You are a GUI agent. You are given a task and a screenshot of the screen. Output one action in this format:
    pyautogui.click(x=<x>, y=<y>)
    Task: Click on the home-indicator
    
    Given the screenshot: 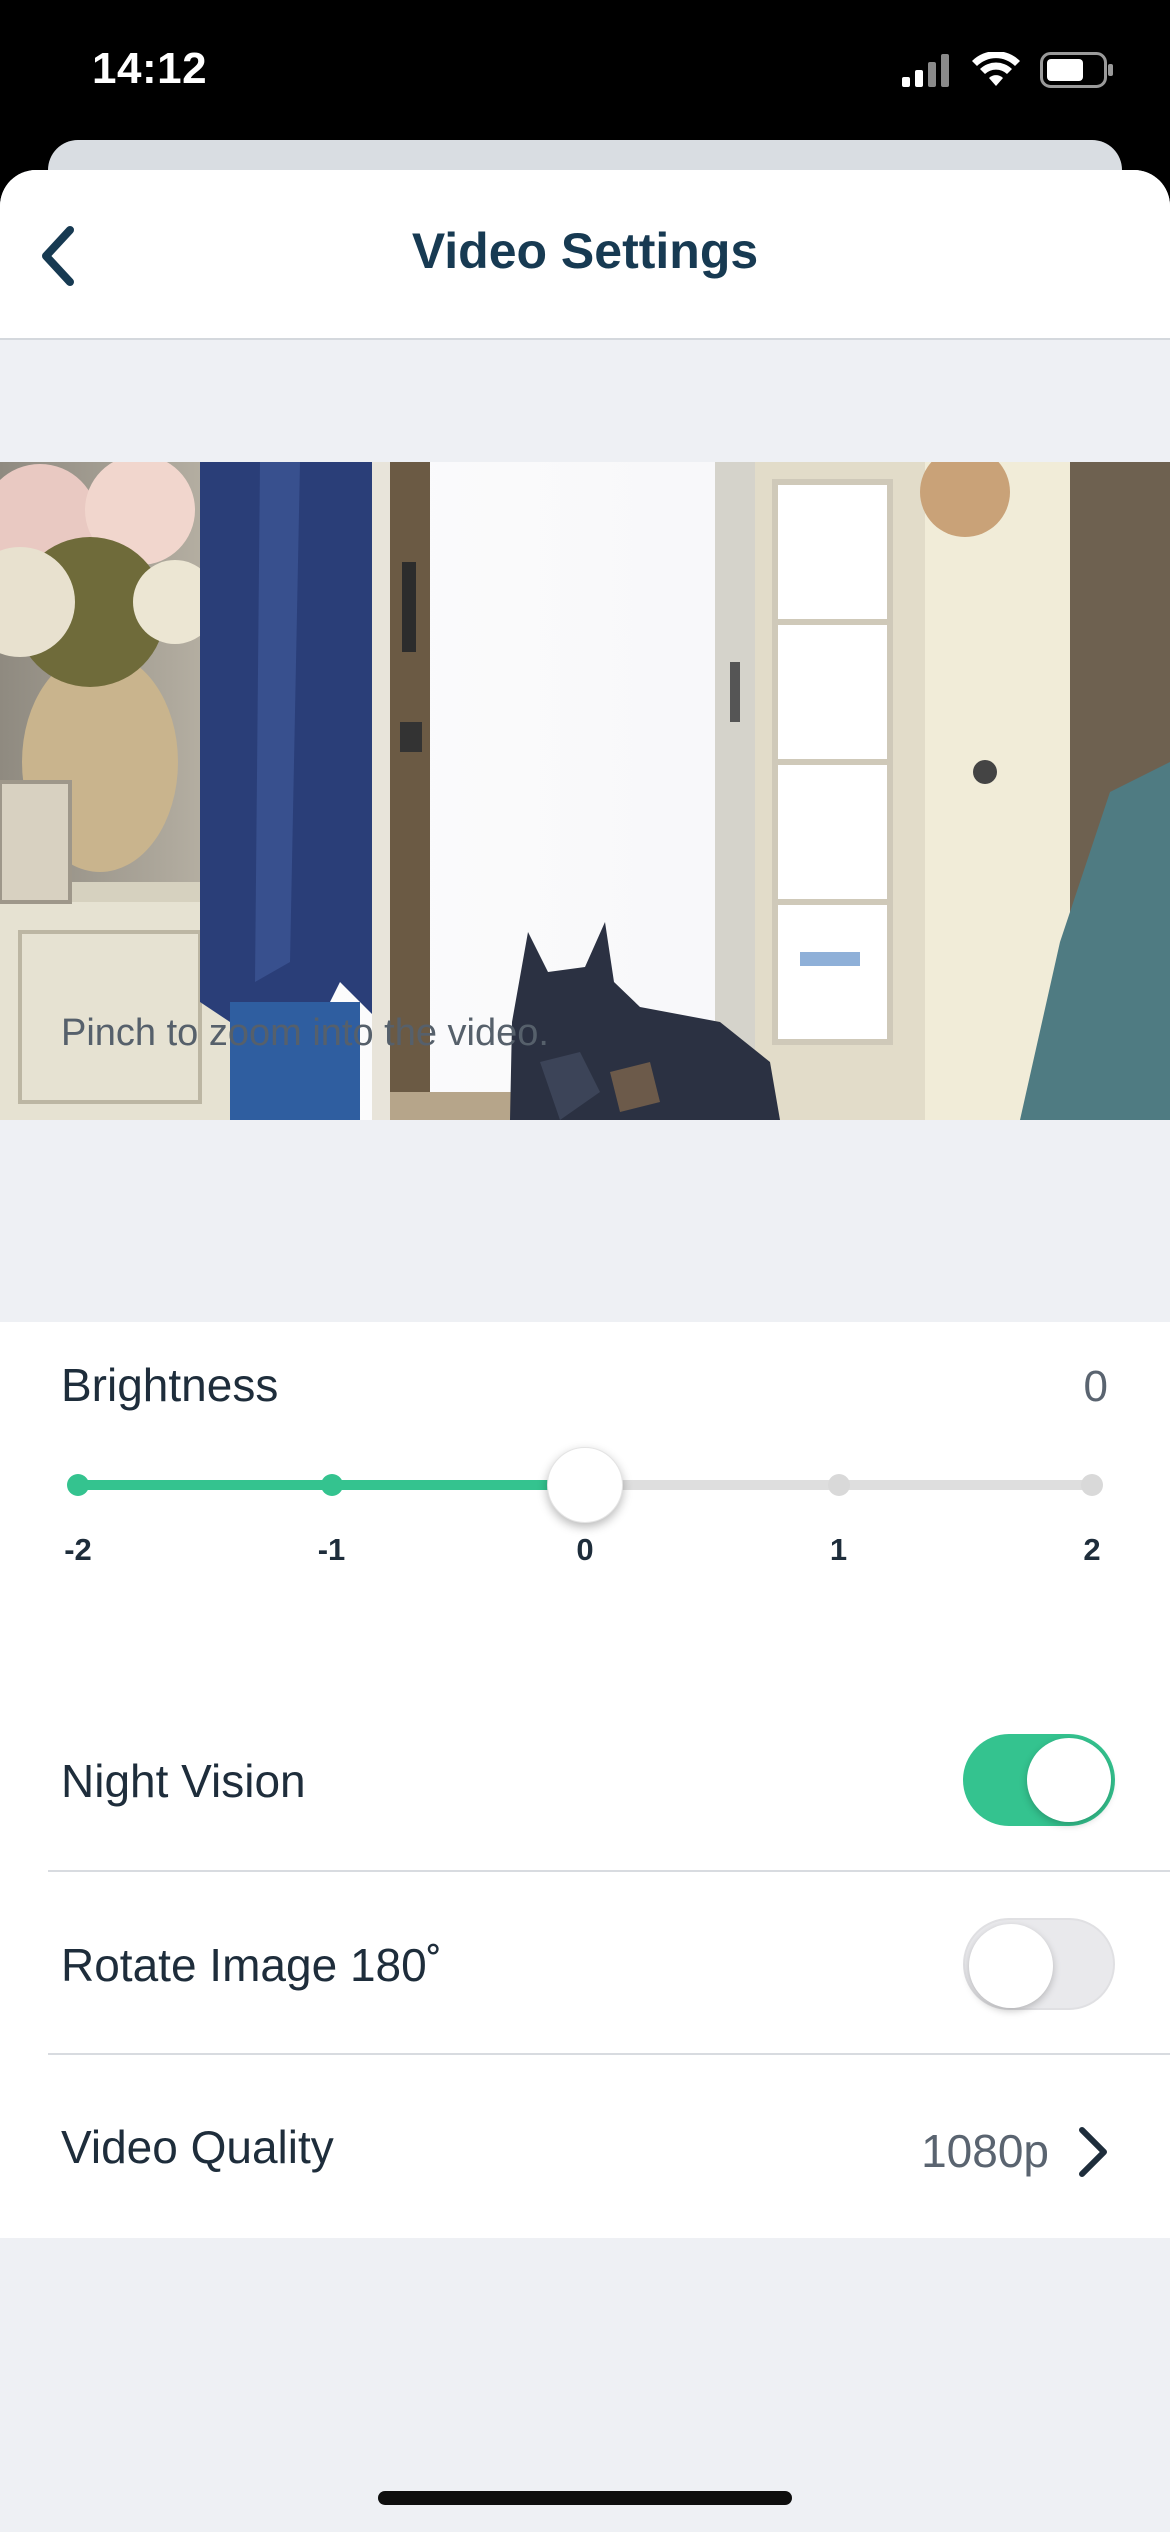 What is the action you would take?
    pyautogui.click(x=585, y=2498)
    